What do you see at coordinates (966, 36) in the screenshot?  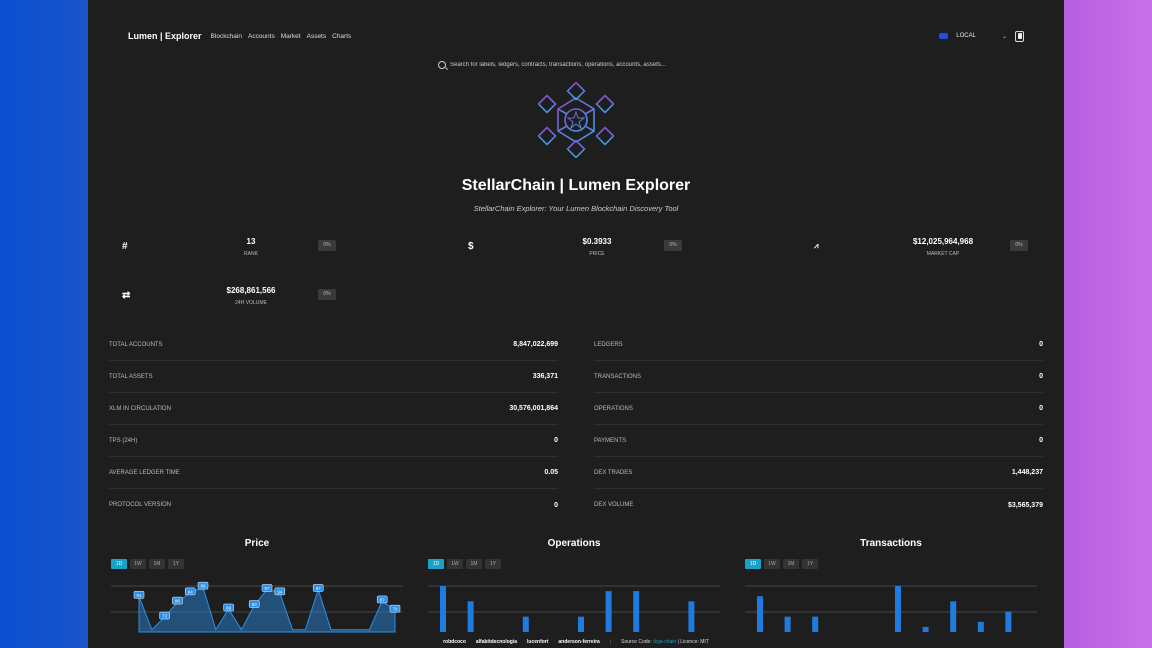 I see `network-selector: LOCAL` at bounding box center [966, 36].